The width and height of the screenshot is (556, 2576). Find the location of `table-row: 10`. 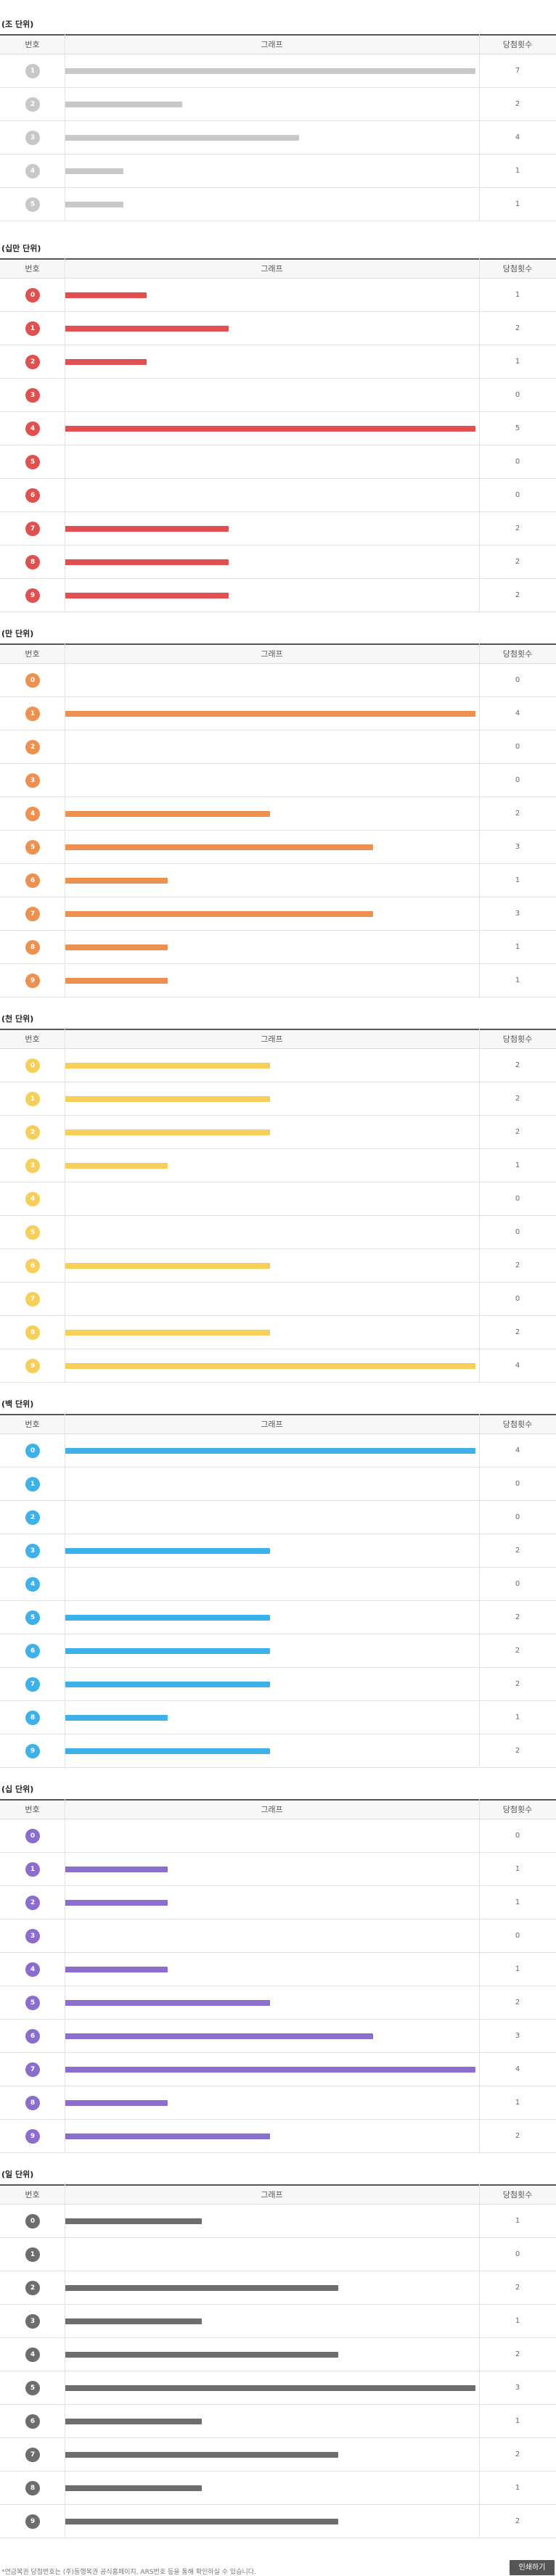

table-row: 10 is located at coordinates (278, 1484).